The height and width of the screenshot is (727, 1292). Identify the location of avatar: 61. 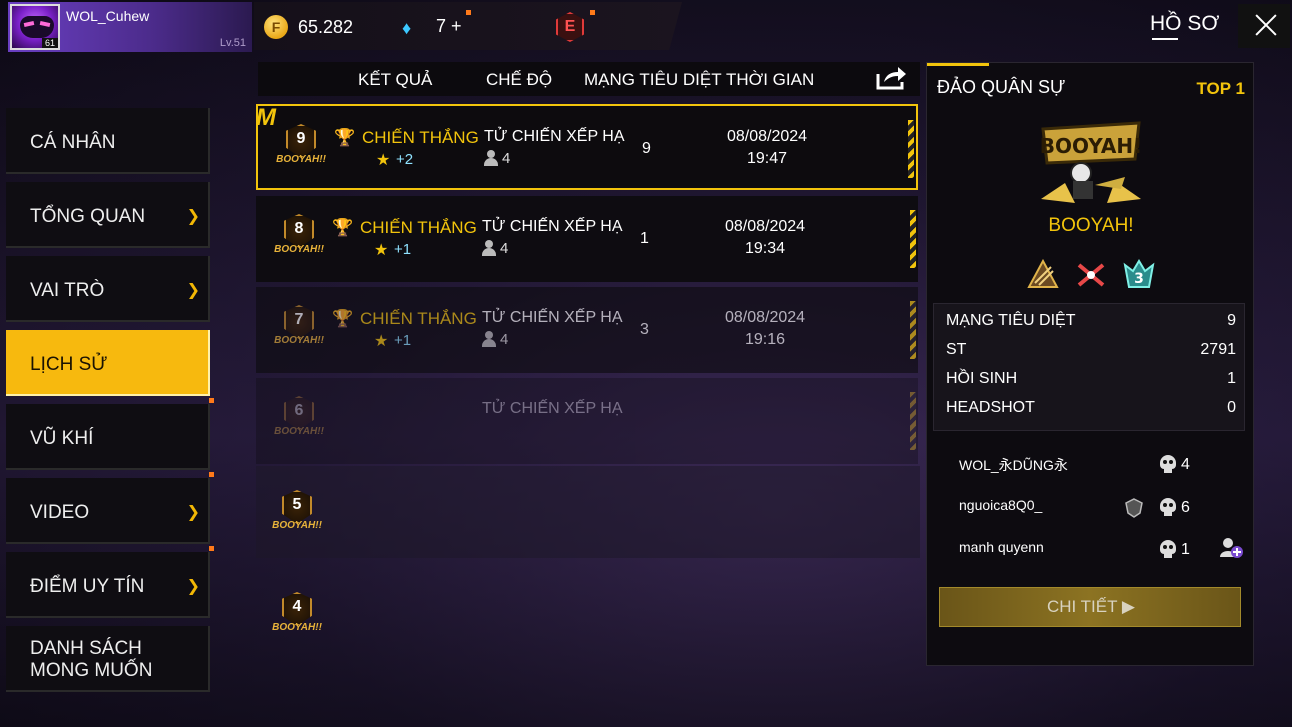
(35, 27).